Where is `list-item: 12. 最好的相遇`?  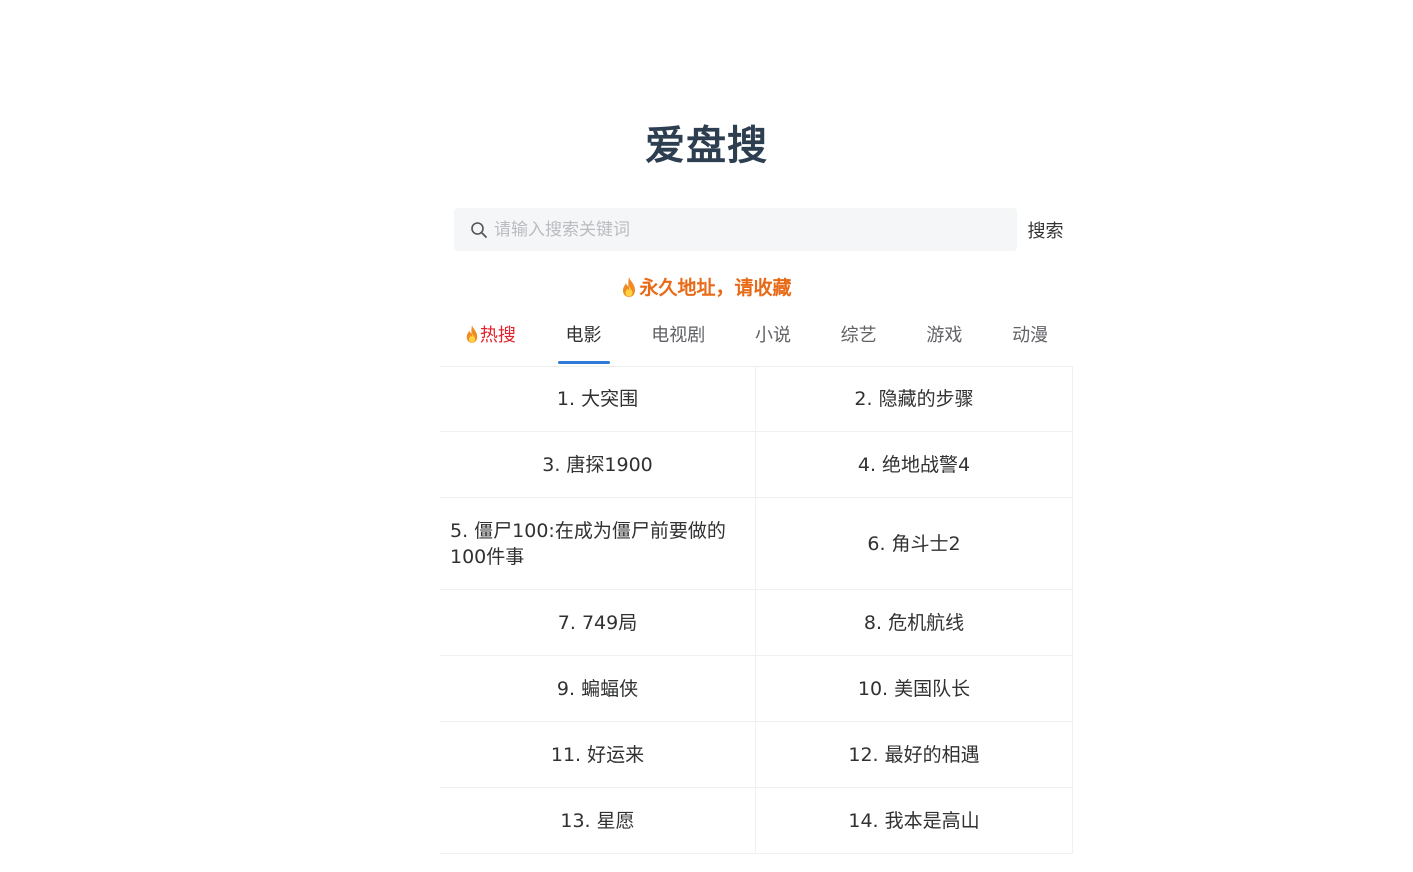 list-item: 12. 最好的相遇 is located at coordinates (914, 755).